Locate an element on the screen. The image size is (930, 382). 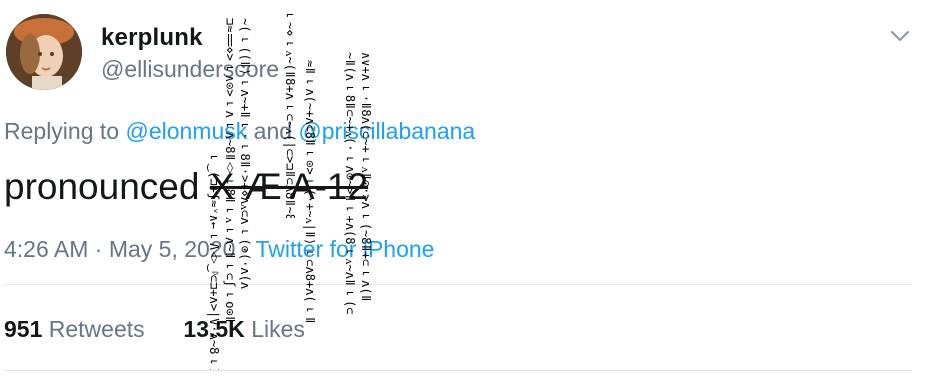
glitch-column: ~ǁ(ʌ⌐8ǁ⊂~+ᴧ(·⌐ʌ⊙~>ǁ⌐+ʌ(8⌐ᴧ~ʌǁ⌐(⊂ is located at coordinates (349, 183).